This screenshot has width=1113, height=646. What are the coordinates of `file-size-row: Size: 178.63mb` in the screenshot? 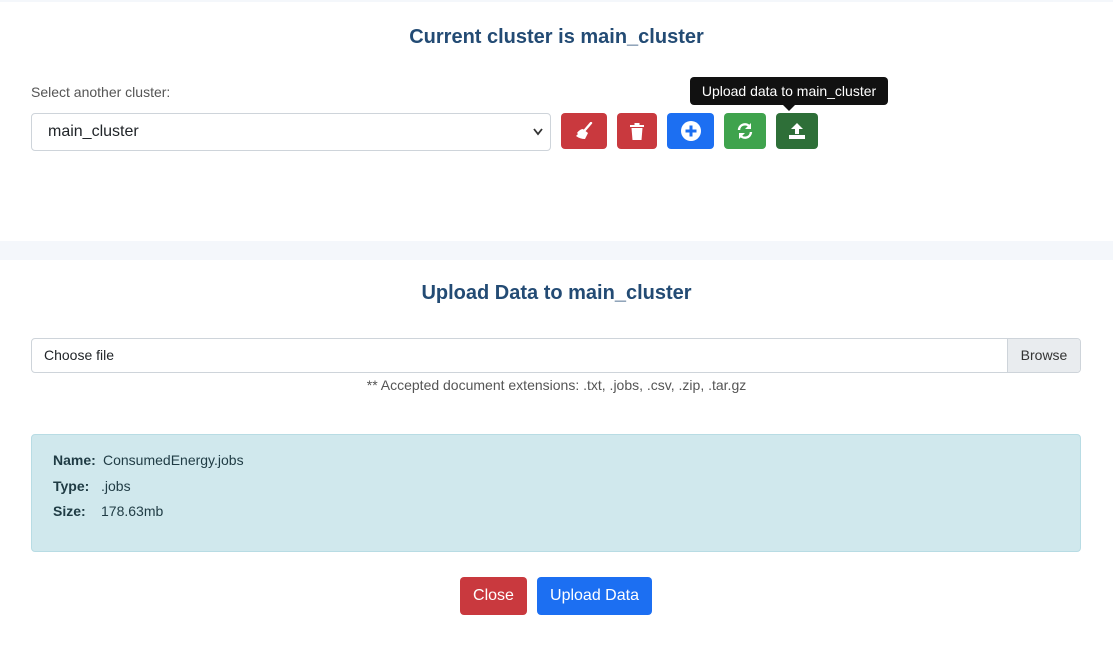 It's located at (108, 511).